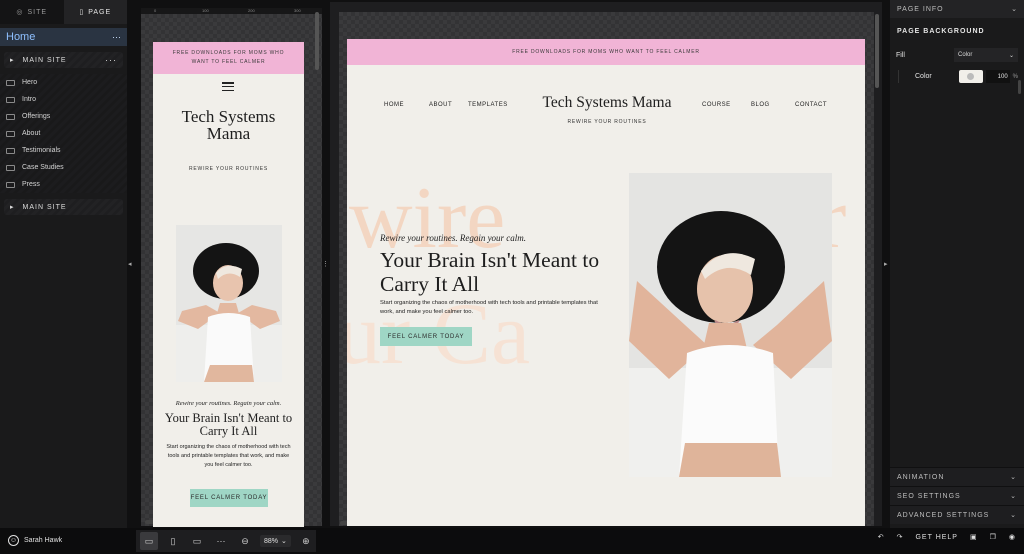  What do you see at coordinates (63, 116) in the screenshot?
I see `list-item: Offerings` at bounding box center [63, 116].